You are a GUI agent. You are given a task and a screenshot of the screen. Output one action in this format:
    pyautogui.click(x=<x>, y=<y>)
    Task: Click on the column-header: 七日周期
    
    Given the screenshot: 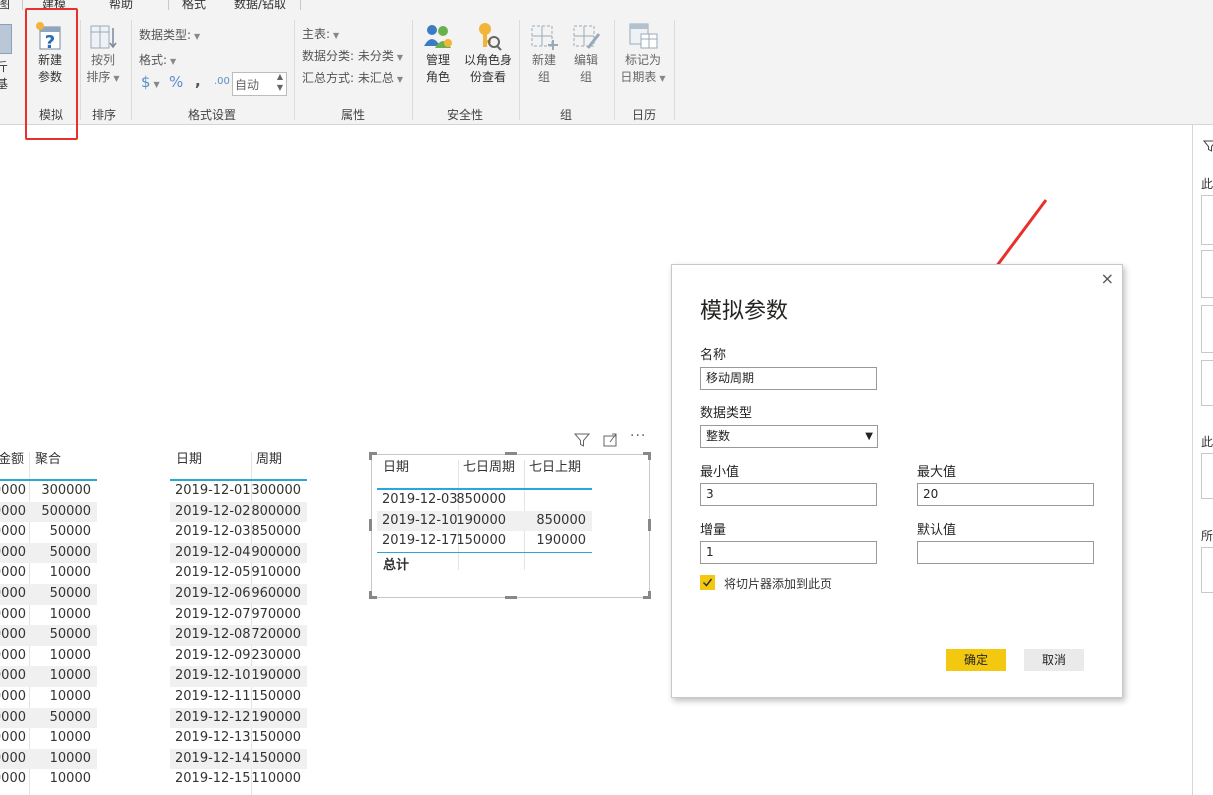 What is the action you would take?
    pyautogui.click(x=489, y=475)
    